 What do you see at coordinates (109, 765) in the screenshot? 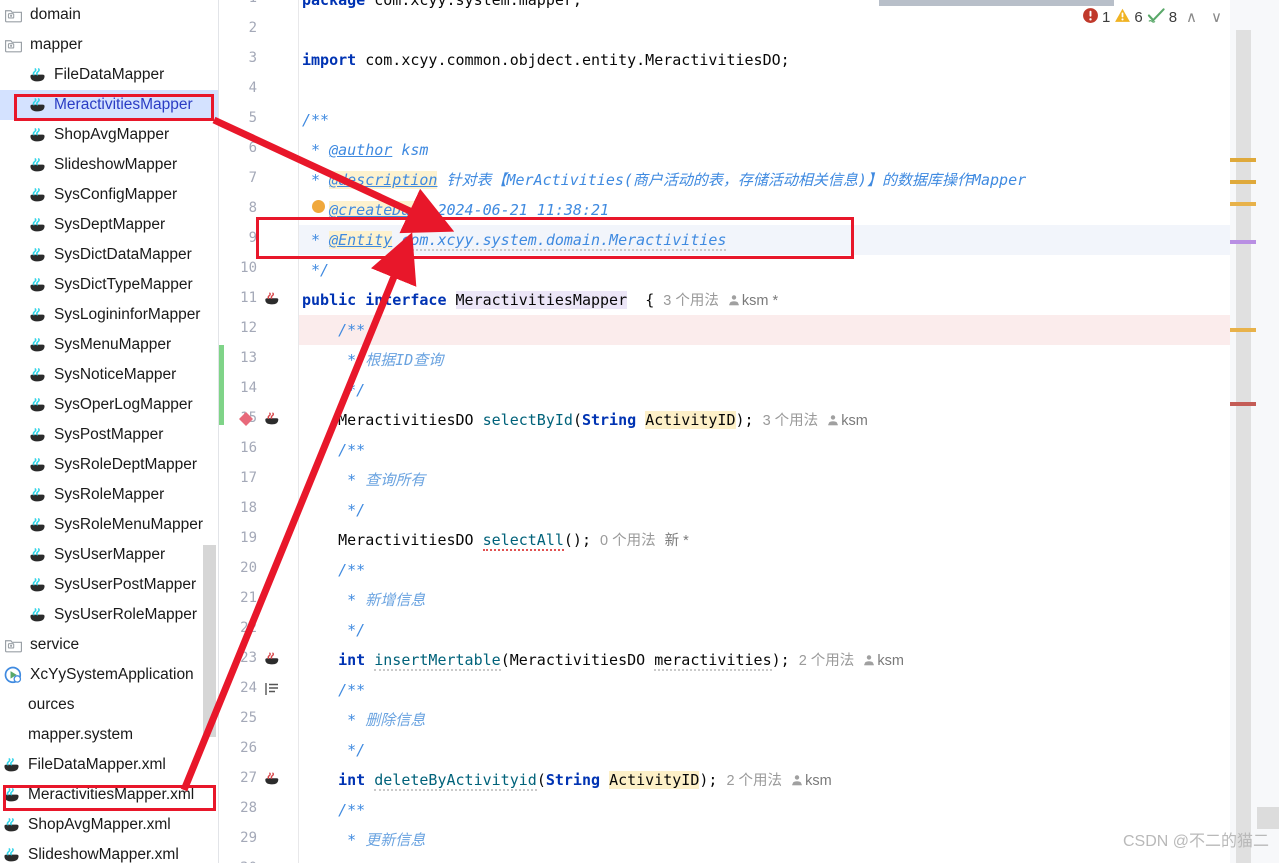
I see `tree-item-filedatamapper-xml: FileDataMapper.xml` at bounding box center [109, 765].